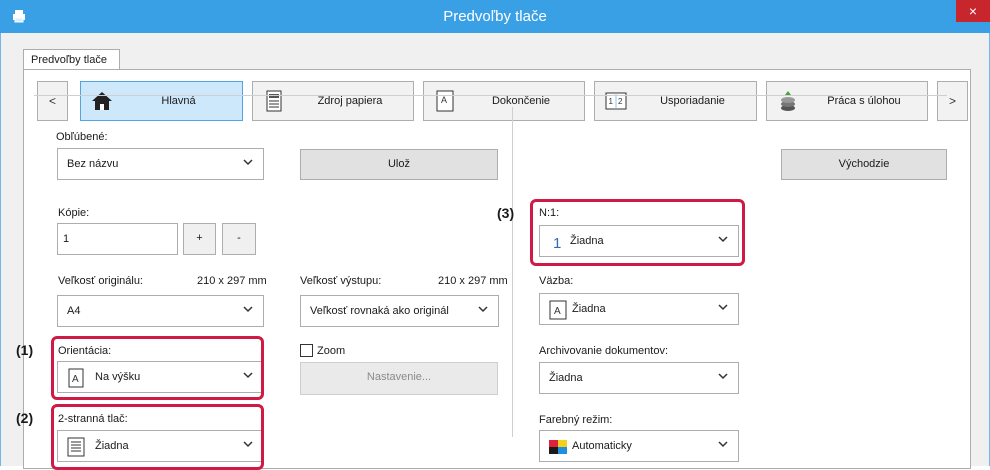 This screenshot has height=470, width=990. I want to click on finishing-icon: A, so click(445, 101).